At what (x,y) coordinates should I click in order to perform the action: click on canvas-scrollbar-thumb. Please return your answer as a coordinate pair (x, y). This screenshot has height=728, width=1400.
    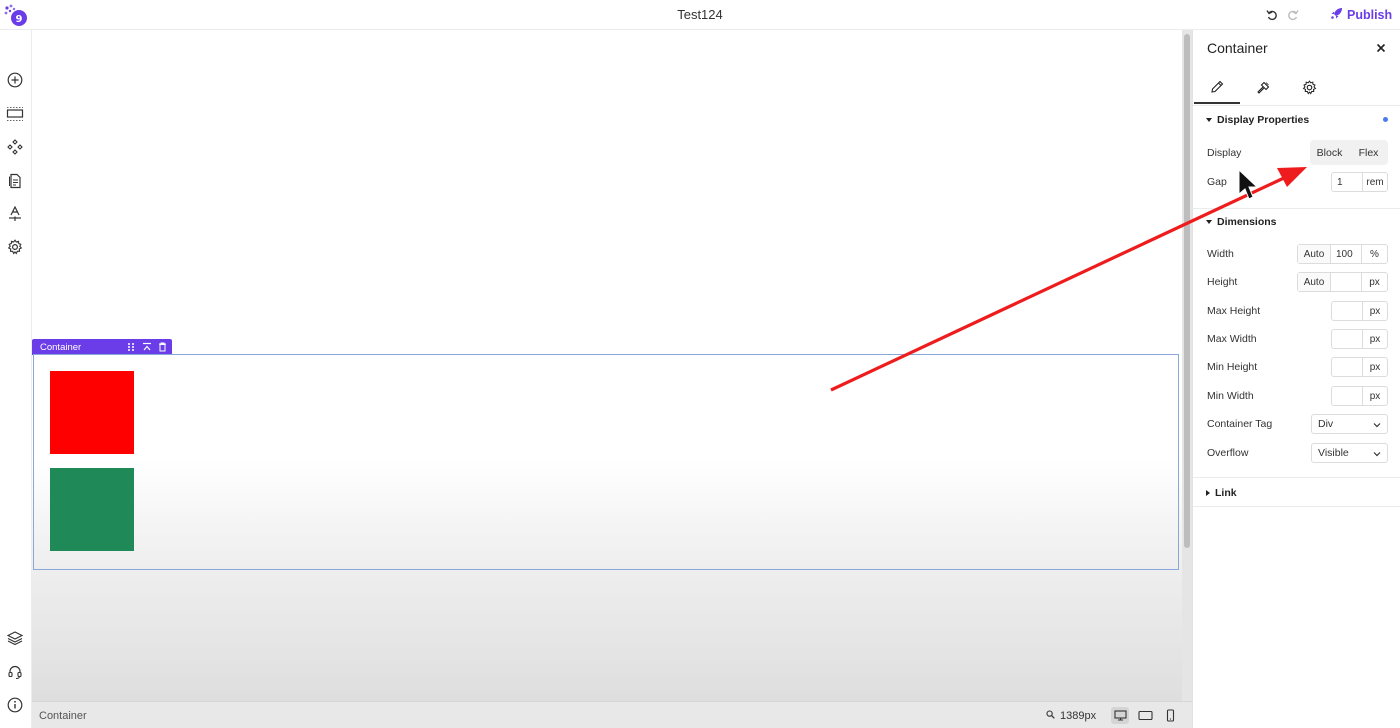
    Looking at the image, I should click on (1187, 291).